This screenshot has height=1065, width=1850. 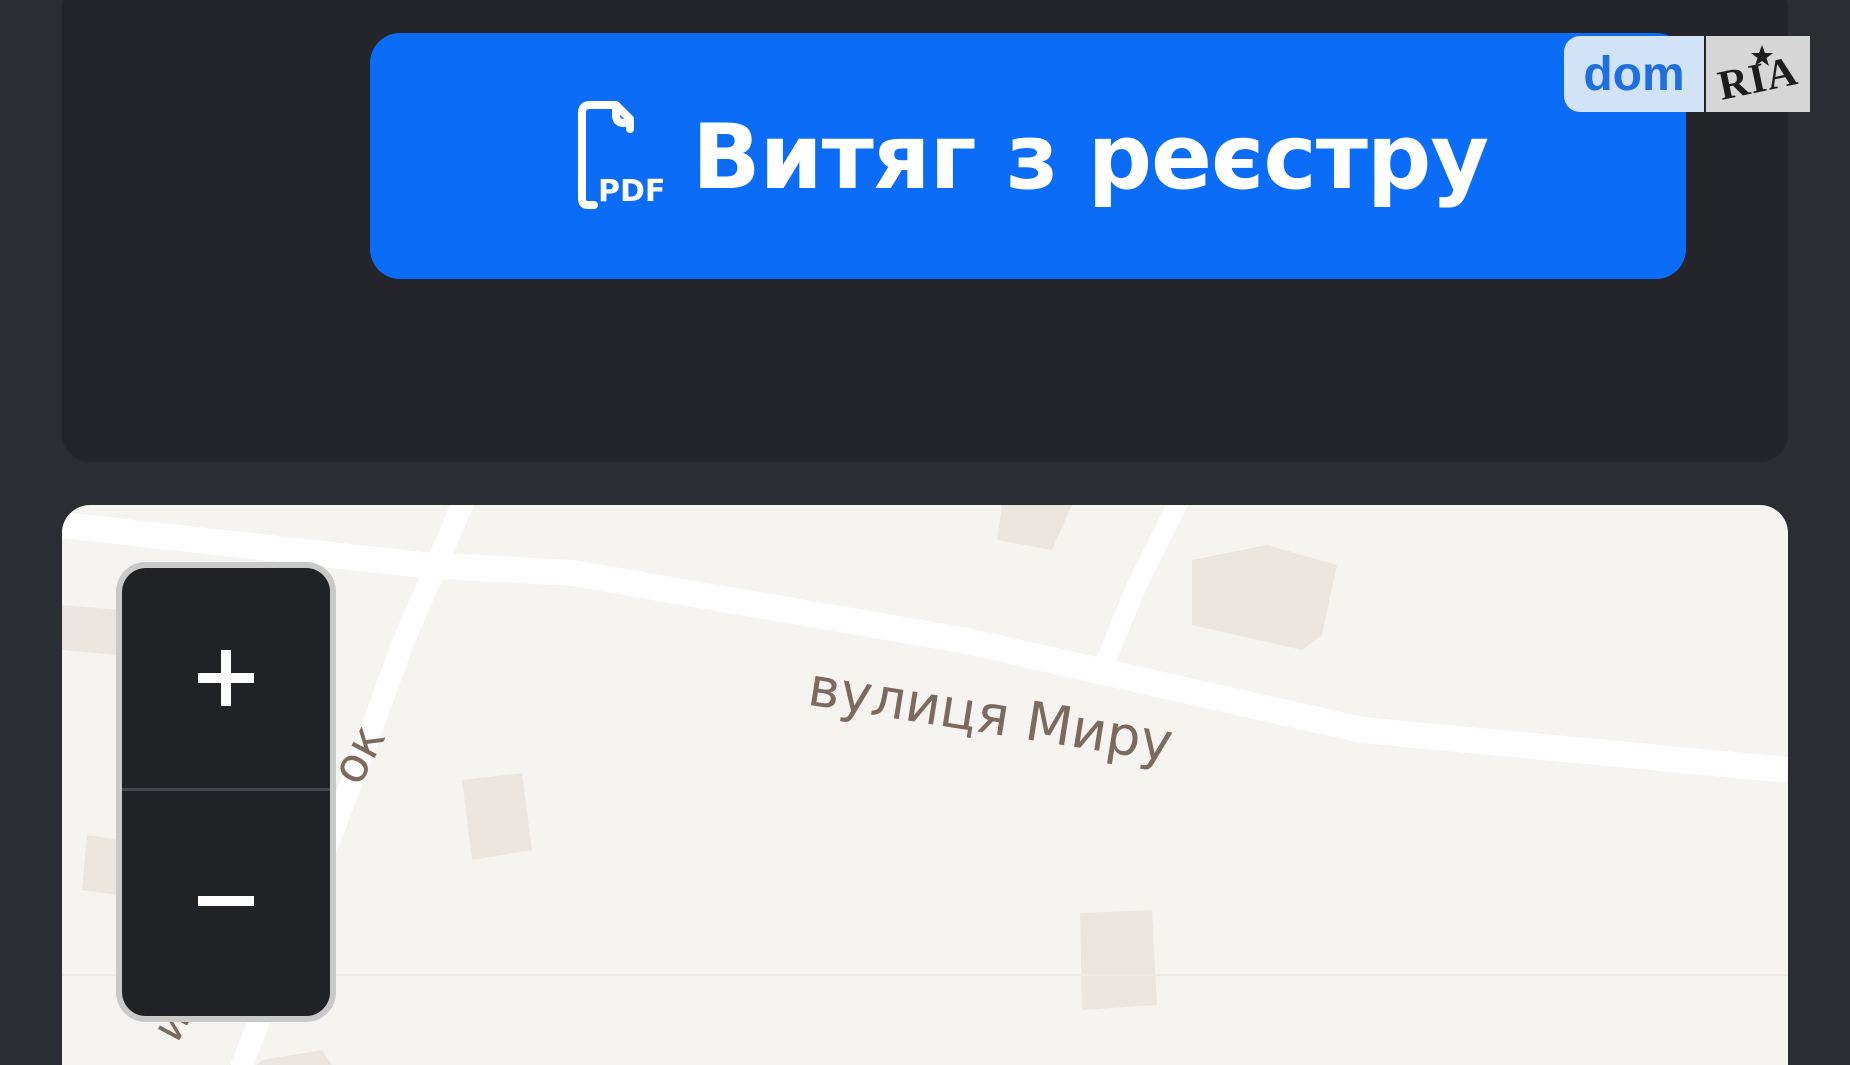 I want to click on logo-ria-block: RIA, so click(x=1758, y=74).